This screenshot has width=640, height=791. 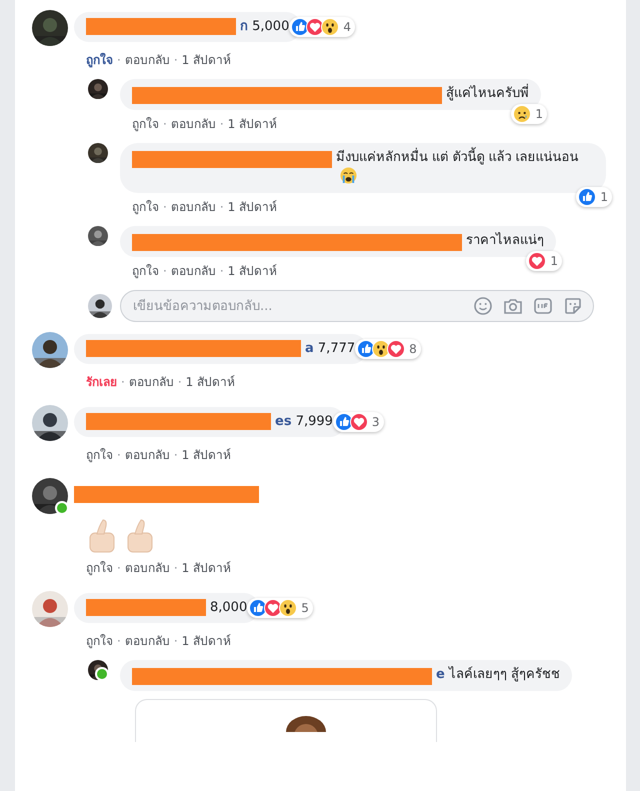 I want to click on reply-text: สู้แค่ไหนครับพี่, so click(x=487, y=94).